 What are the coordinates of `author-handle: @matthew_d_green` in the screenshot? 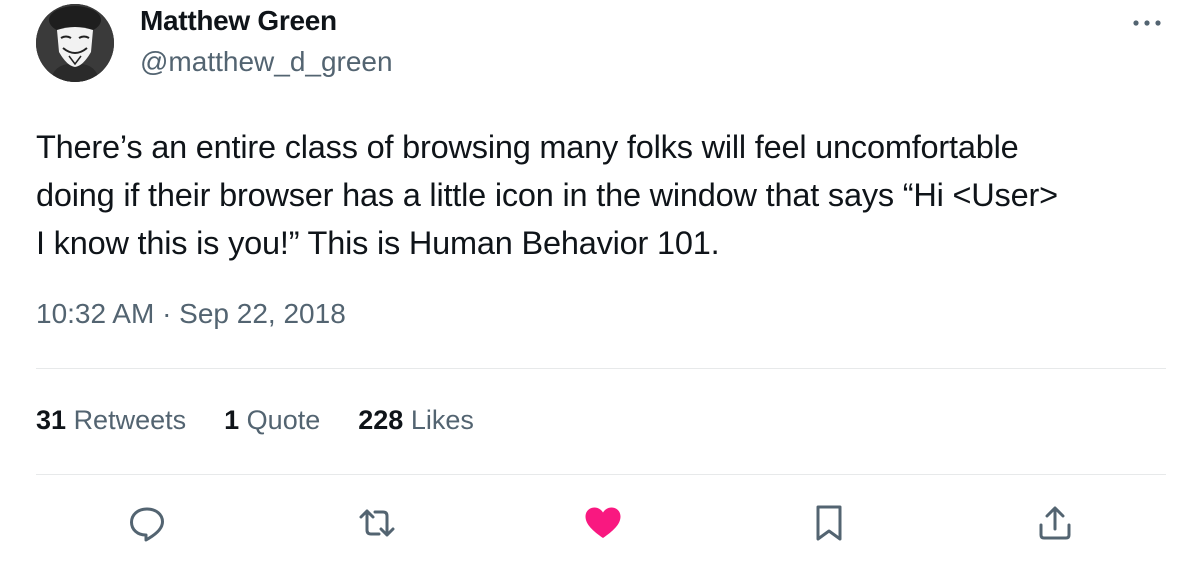 It's located at (266, 62).